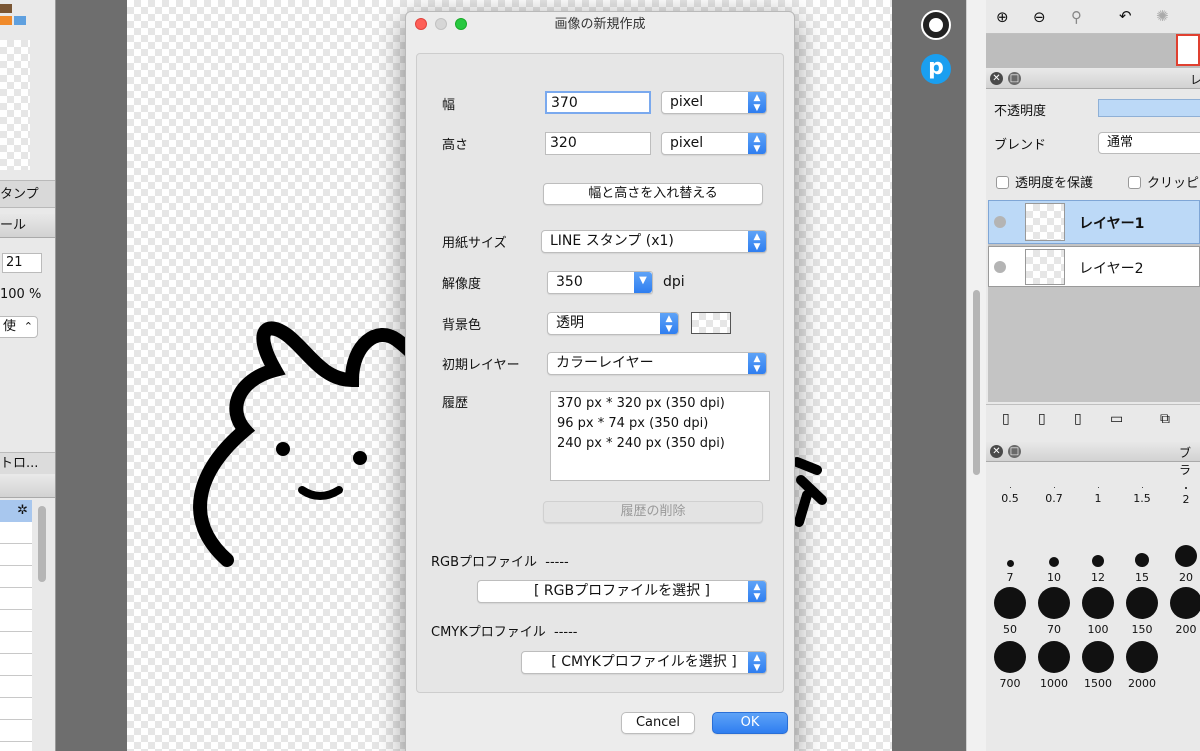  What do you see at coordinates (1142, 608) in the screenshot?
I see `brush-size-cell: 150` at bounding box center [1142, 608].